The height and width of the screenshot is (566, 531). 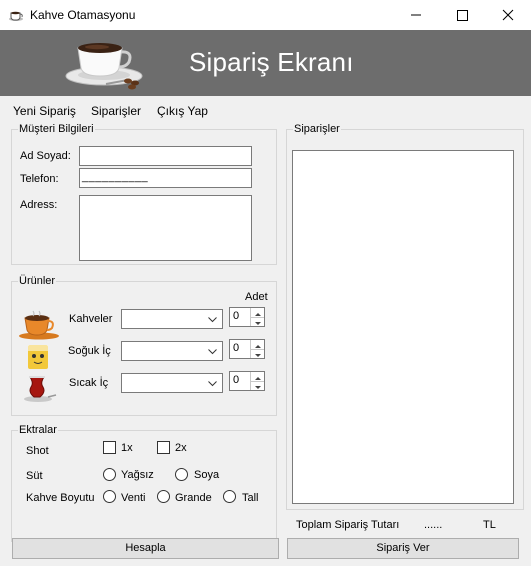 What do you see at coordinates (38, 430) in the screenshot?
I see `extras-legend: Ektralar` at bounding box center [38, 430].